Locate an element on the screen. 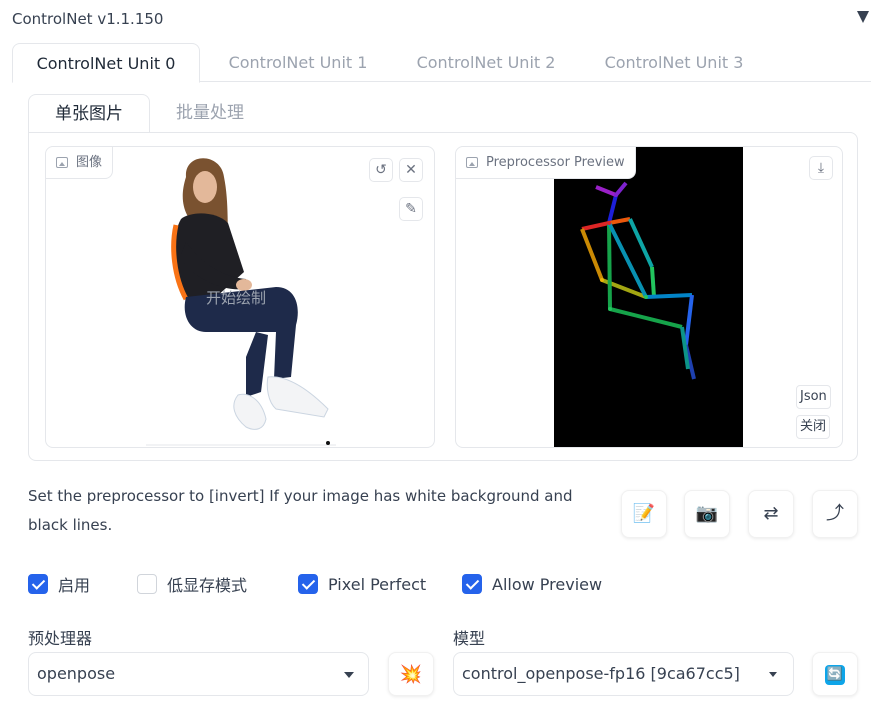 The height and width of the screenshot is (704, 871). brush-button: ✎ is located at coordinates (411, 209).